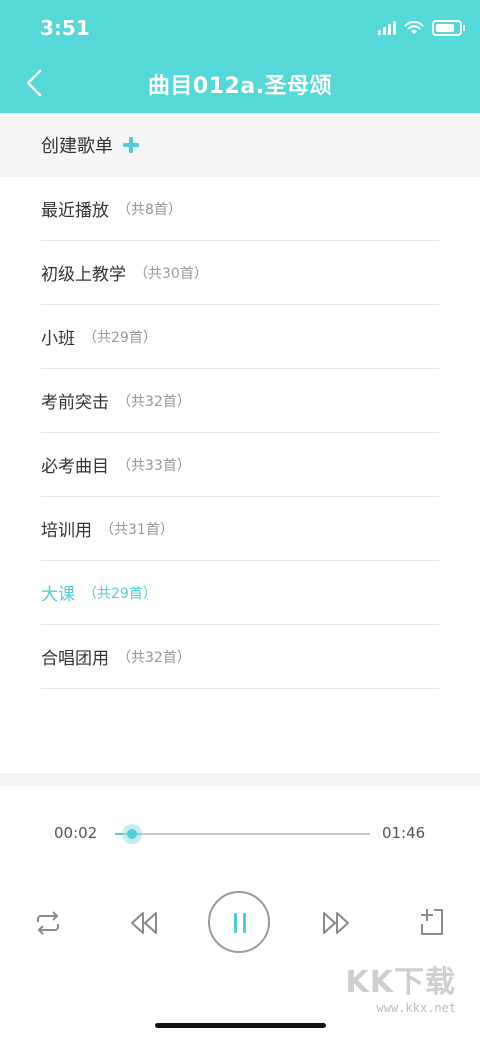 This screenshot has width=480, height=1039. I want to click on add-to-list-icon, so click(432, 922).